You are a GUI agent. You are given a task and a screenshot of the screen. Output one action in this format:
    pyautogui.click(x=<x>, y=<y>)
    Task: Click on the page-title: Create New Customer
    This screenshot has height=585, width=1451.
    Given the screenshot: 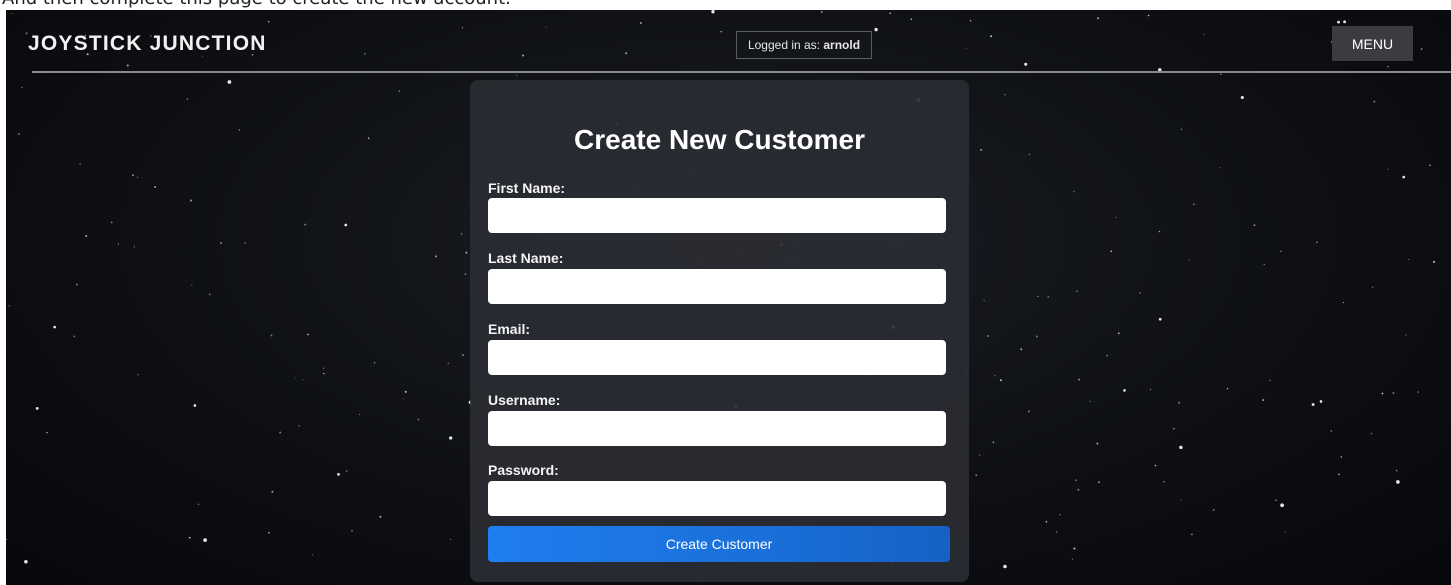 What is the action you would take?
    pyautogui.click(x=719, y=139)
    